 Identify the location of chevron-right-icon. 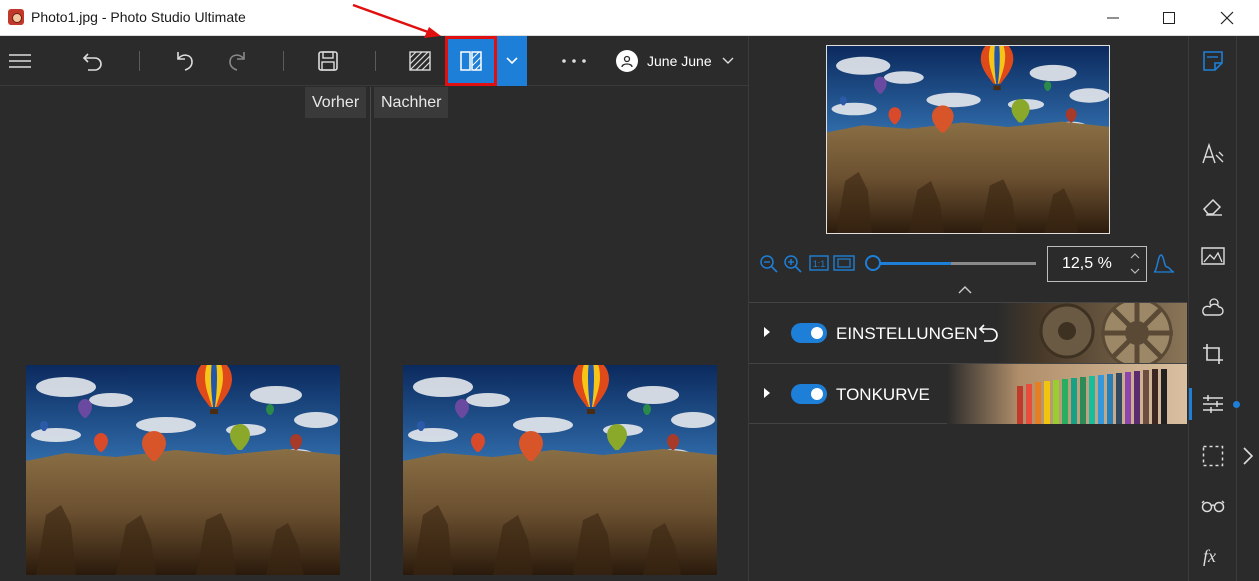
(1248, 456).